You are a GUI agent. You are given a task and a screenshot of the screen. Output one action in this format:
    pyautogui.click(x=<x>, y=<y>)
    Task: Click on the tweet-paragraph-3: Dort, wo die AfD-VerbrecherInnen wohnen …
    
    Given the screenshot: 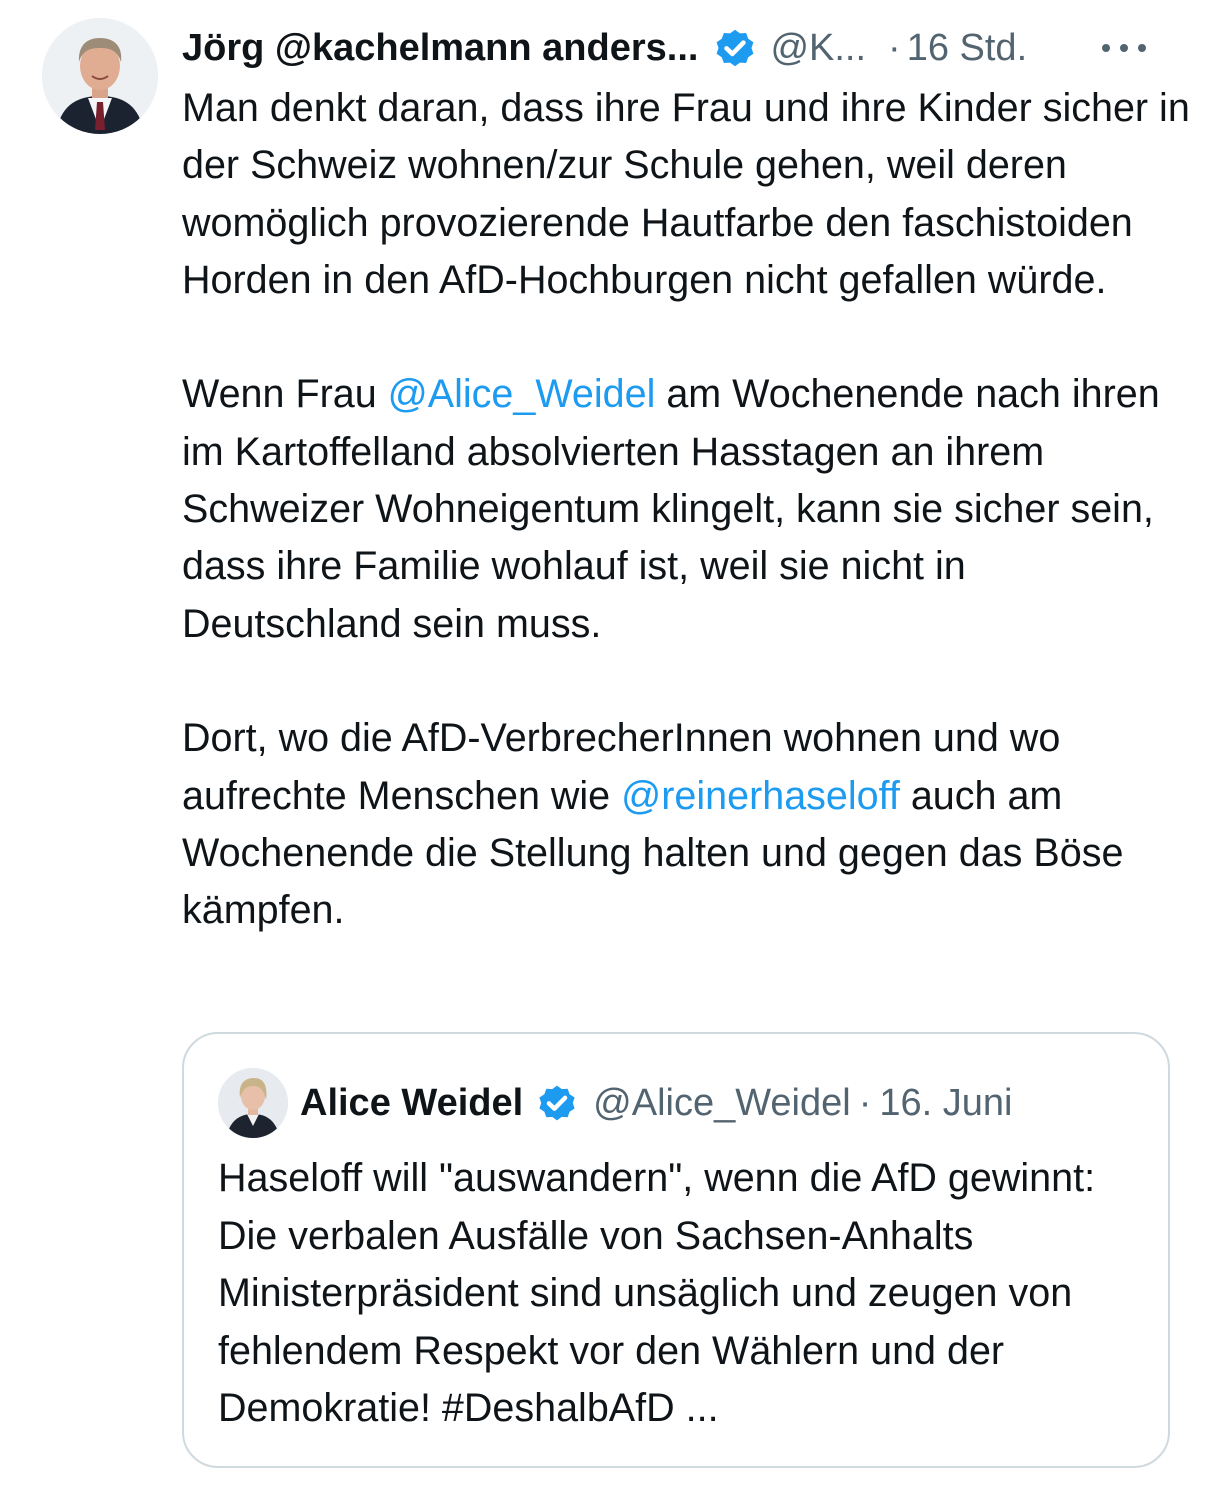 What is the action you would take?
    pyautogui.click(x=687, y=824)
    